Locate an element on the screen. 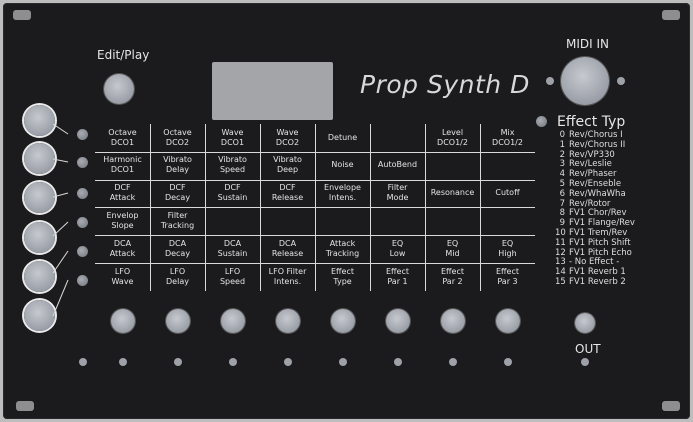 The height and width of the screenshot is (422, 693). parameter-cell: Vibrato Deep is located at coordinates (287, 165).